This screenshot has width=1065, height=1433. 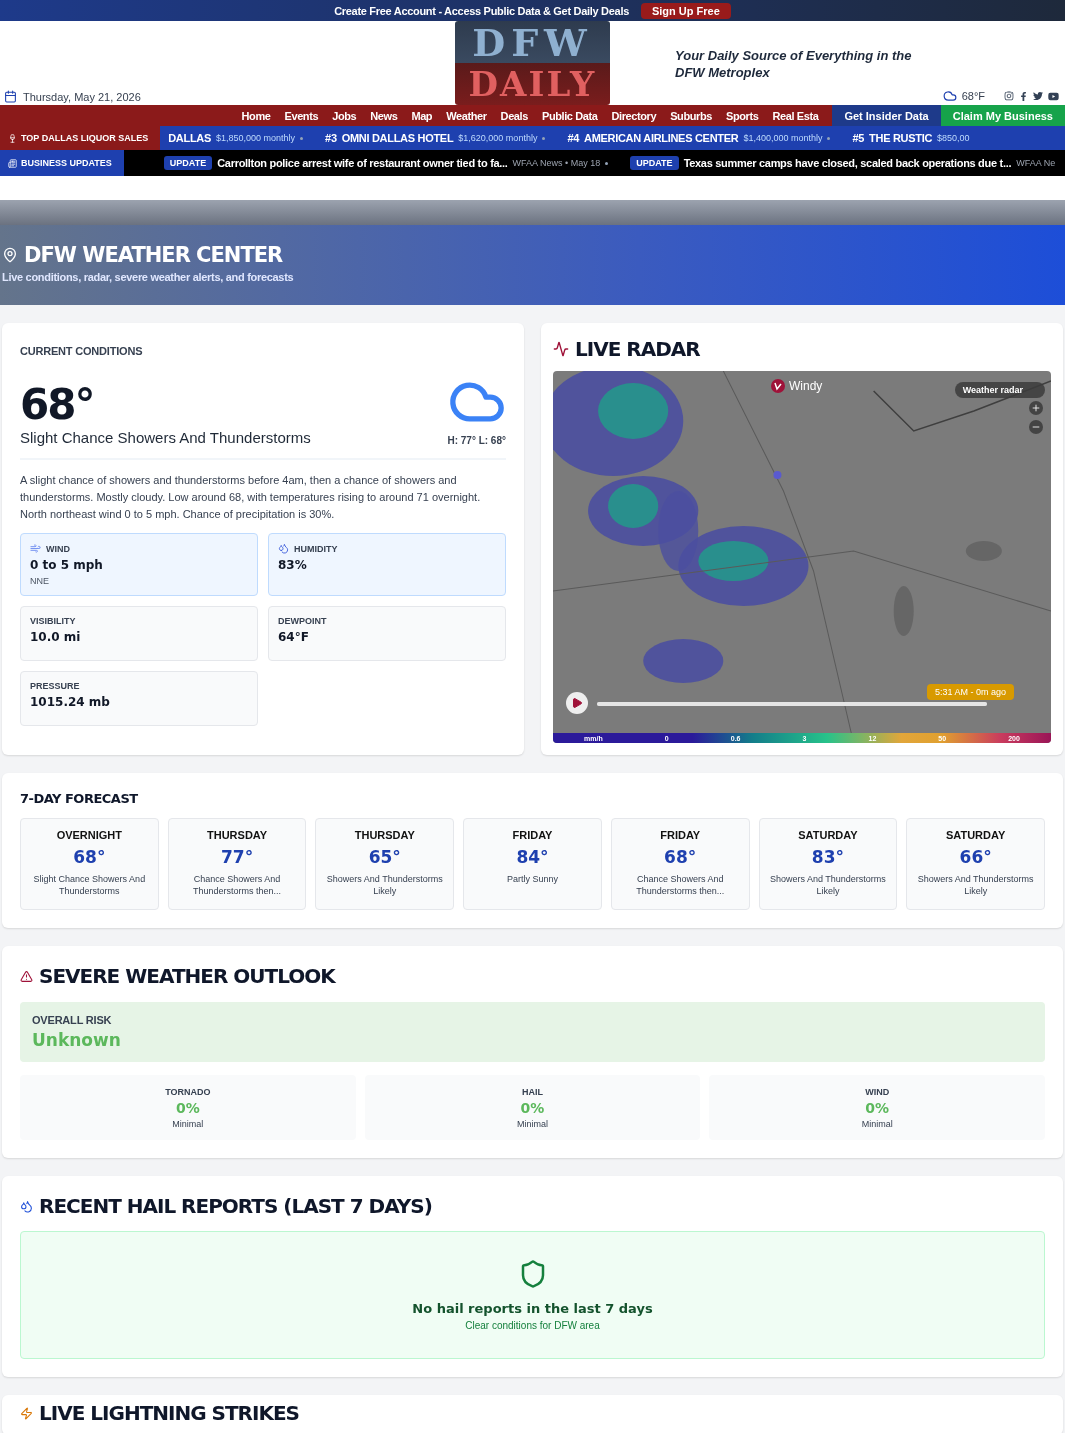 I want to click on sales-amount: $1,850,000 monthly, so click(x=256, y=138).